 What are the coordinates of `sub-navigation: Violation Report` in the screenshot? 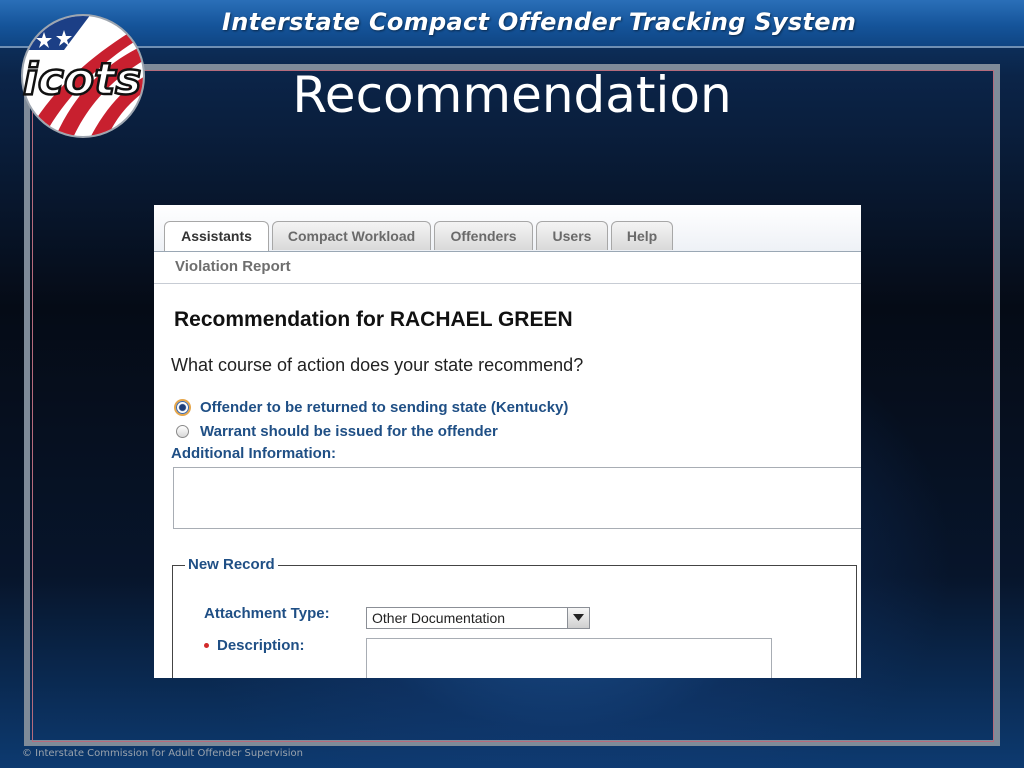 It's located at (507, 268).